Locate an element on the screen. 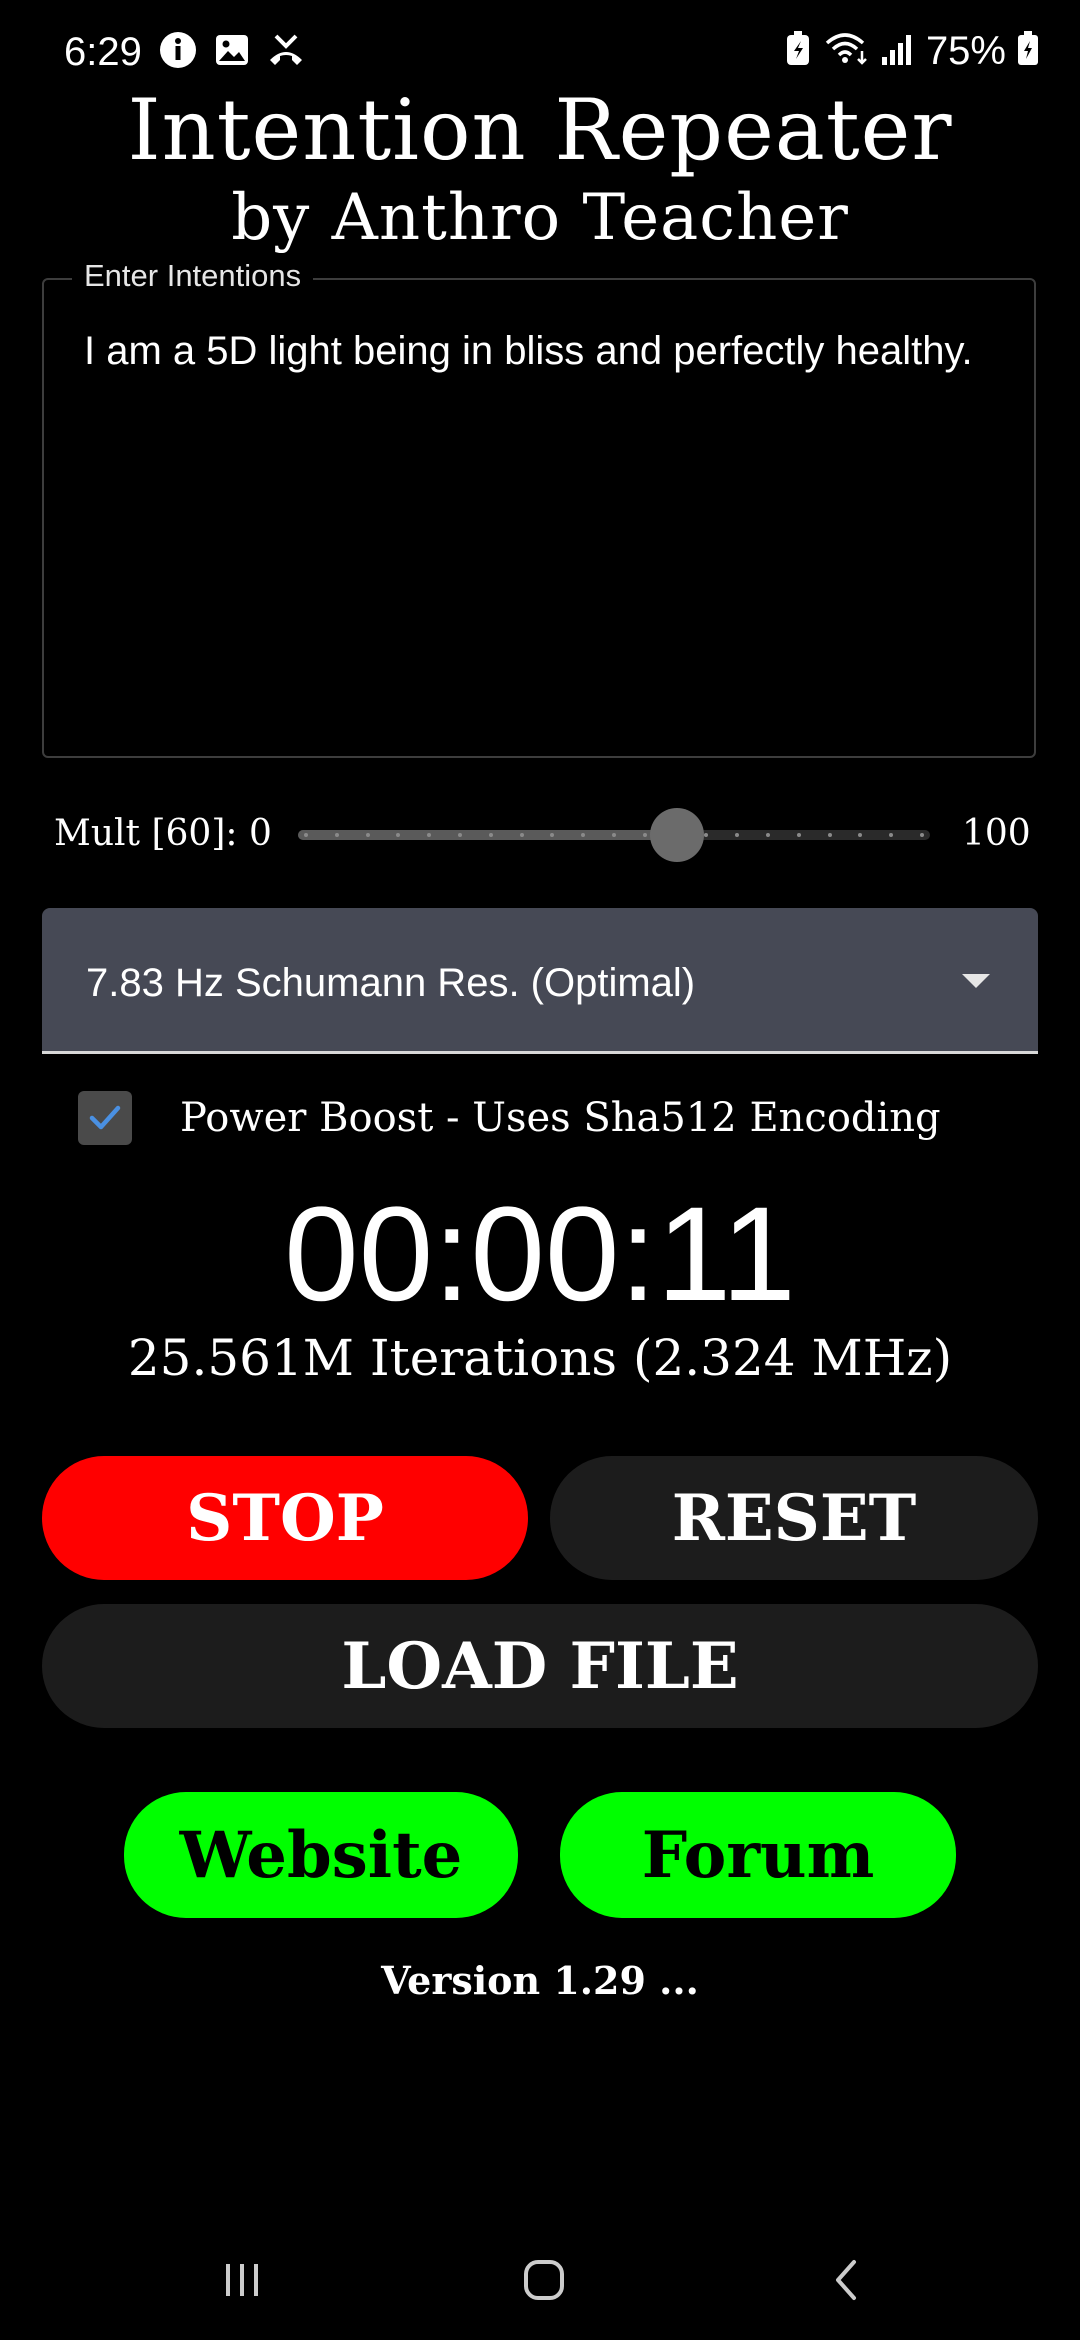 This screenshot has height=2340, width=1080. iterations-readout: 25.561M Iterations (2.324 MHz) is located at coordinates (540, 1358).